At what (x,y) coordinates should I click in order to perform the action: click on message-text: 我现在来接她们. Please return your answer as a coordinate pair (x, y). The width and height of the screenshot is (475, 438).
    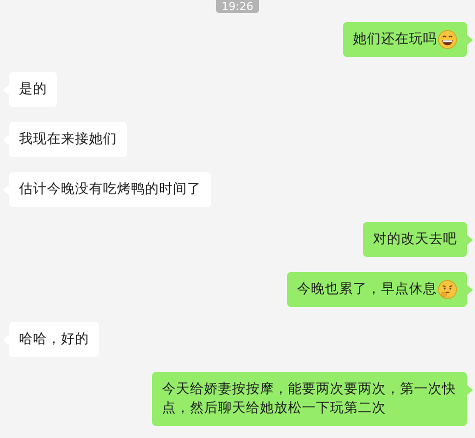
    Looking at the image, I should click on (68, 139).